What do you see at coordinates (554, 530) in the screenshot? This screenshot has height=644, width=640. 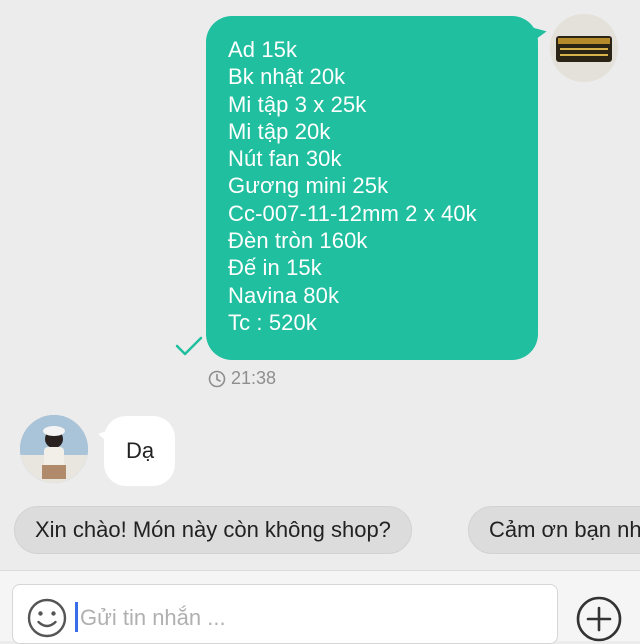 I see `quick-reply-chip: Cảm ơn bạn nhé` at bounding box center [554, 530].